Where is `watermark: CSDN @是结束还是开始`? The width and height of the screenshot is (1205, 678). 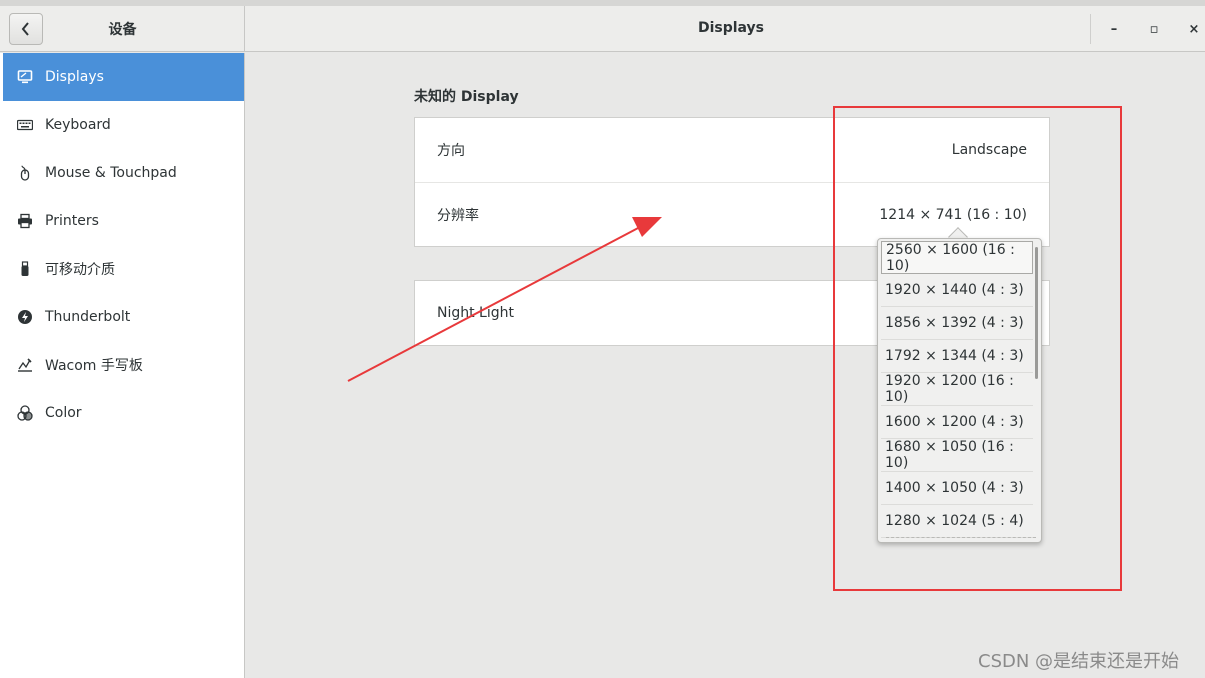 watermark: CSDN @是结束还是开始 is located at coordinates (1079, 661).